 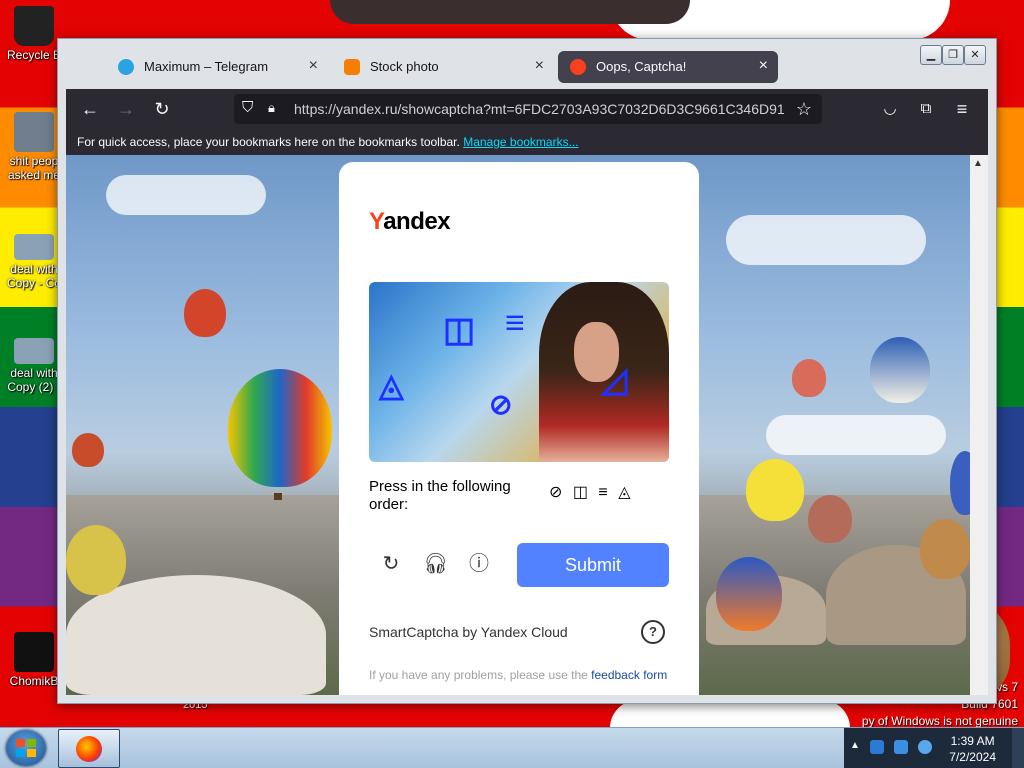 I want to click on feedback-note-text: If you have any problems, please use the, so click(x=478, y=675).